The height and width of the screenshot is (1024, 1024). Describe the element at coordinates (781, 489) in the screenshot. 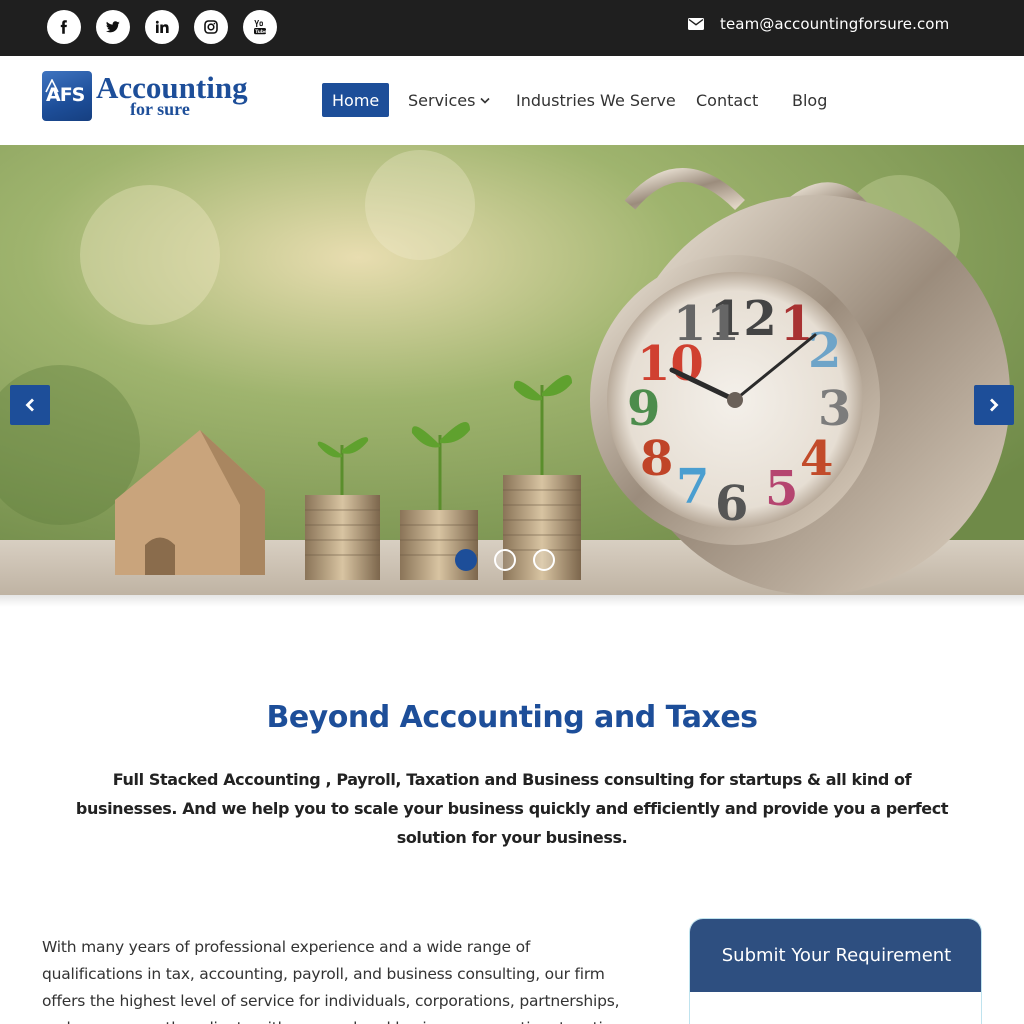

I see `svg-text: 5` at that location.